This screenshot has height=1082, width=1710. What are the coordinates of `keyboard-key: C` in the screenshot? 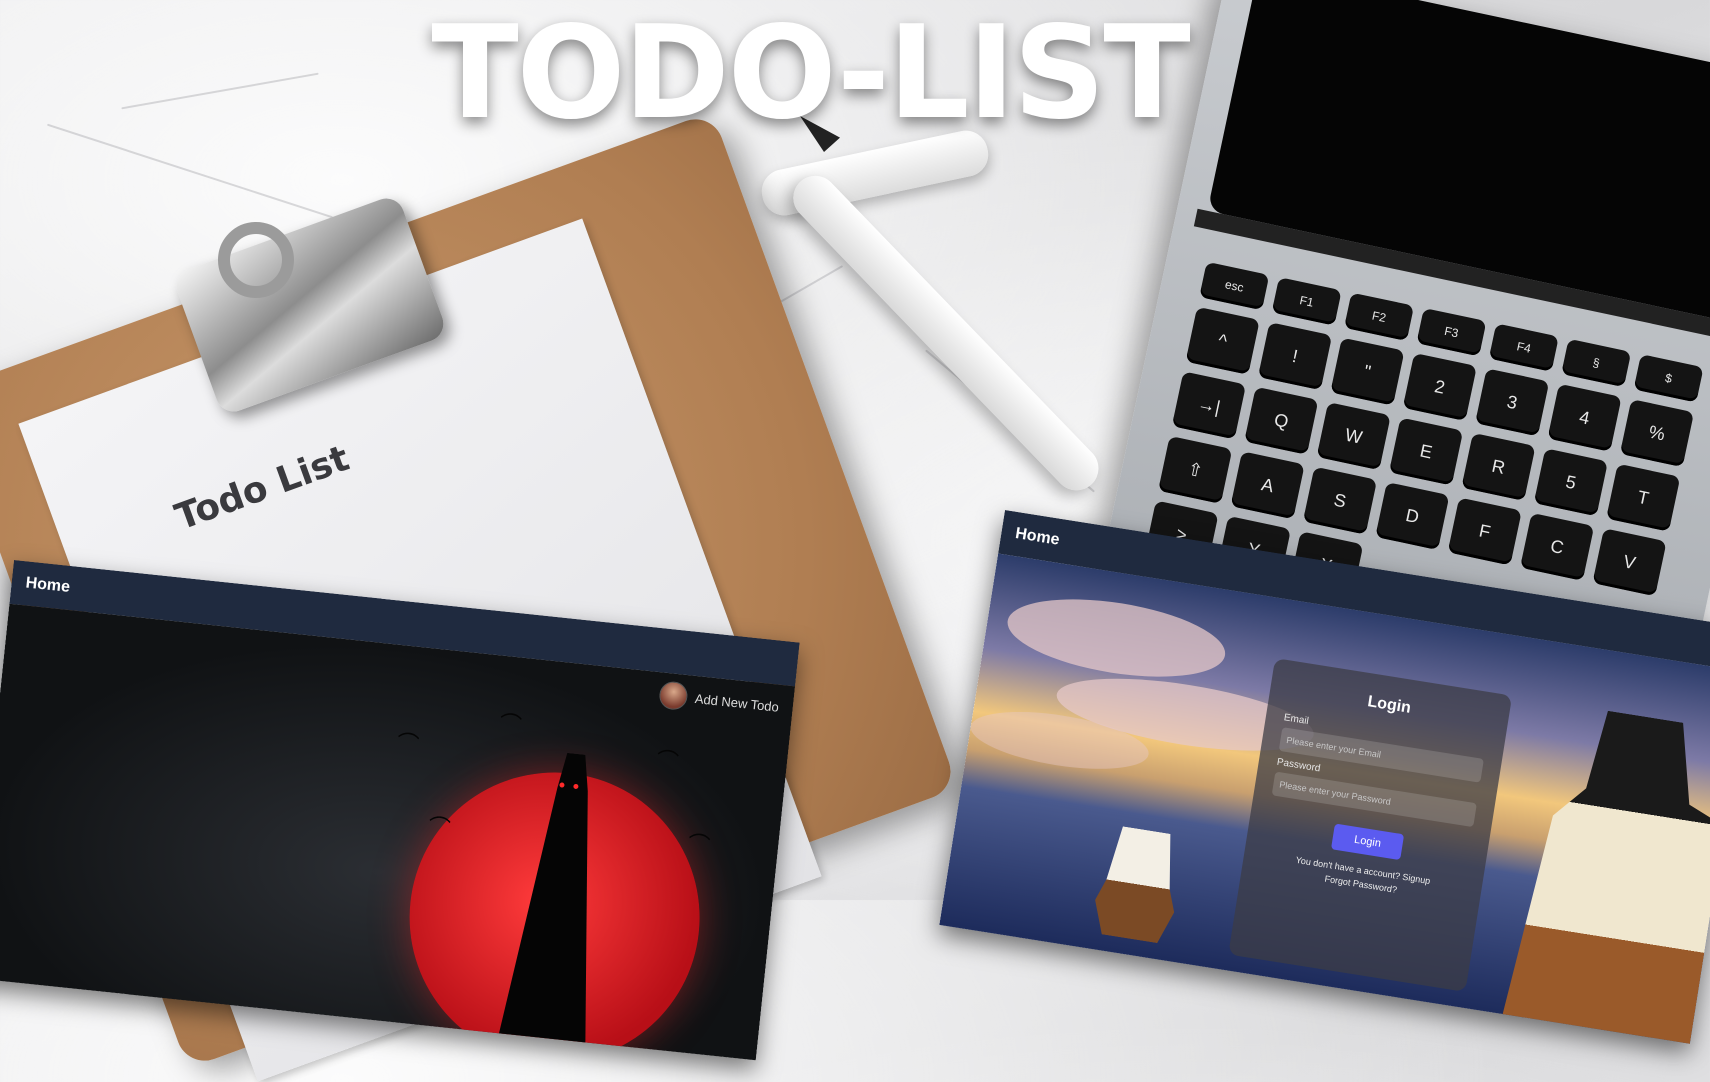 It's located at (1557, 546).